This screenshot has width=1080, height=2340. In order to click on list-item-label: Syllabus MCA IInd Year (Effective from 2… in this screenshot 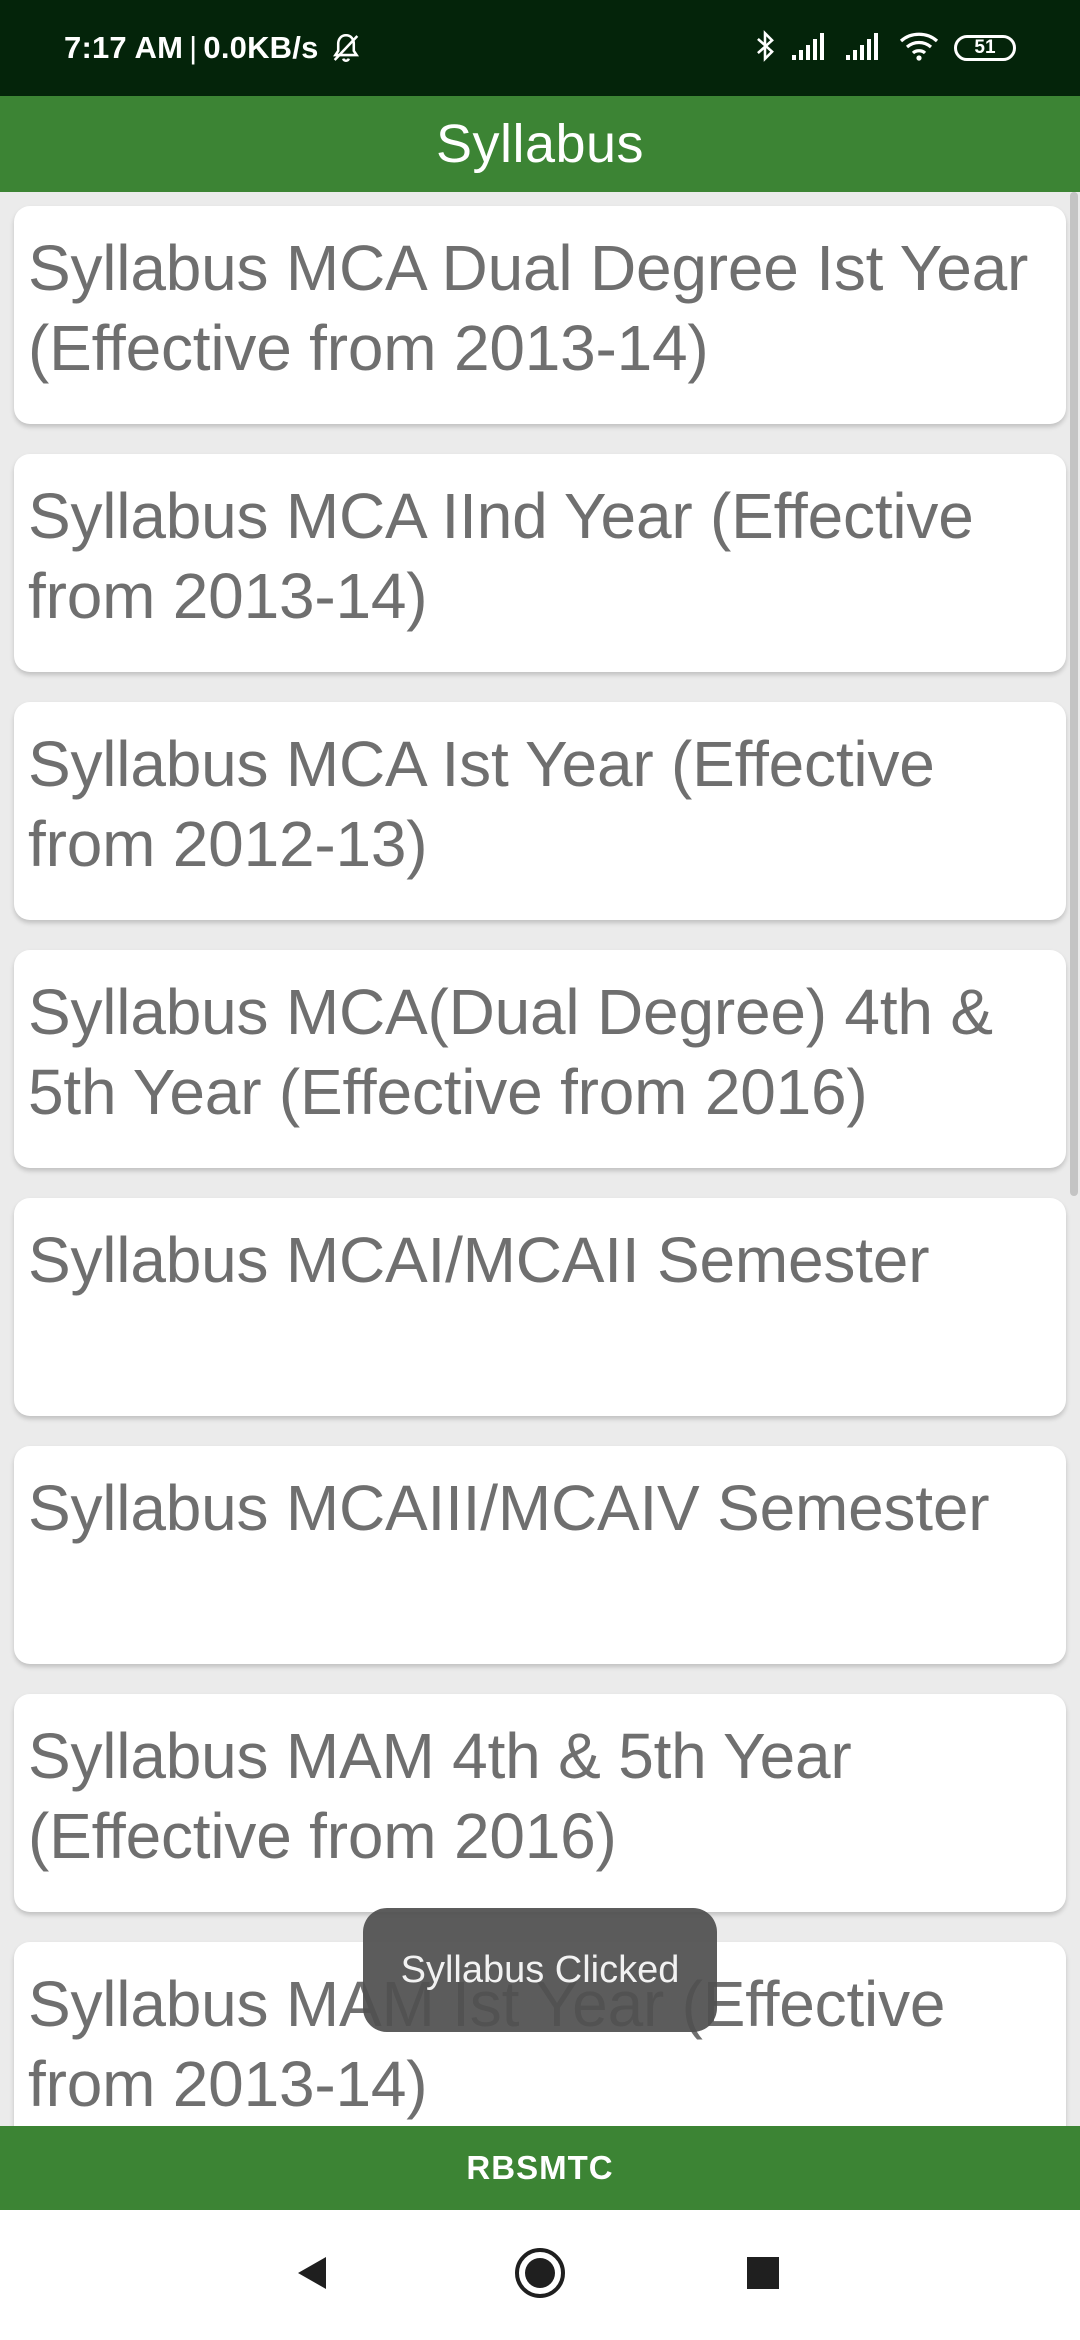, I will do `click(501, 556)`.